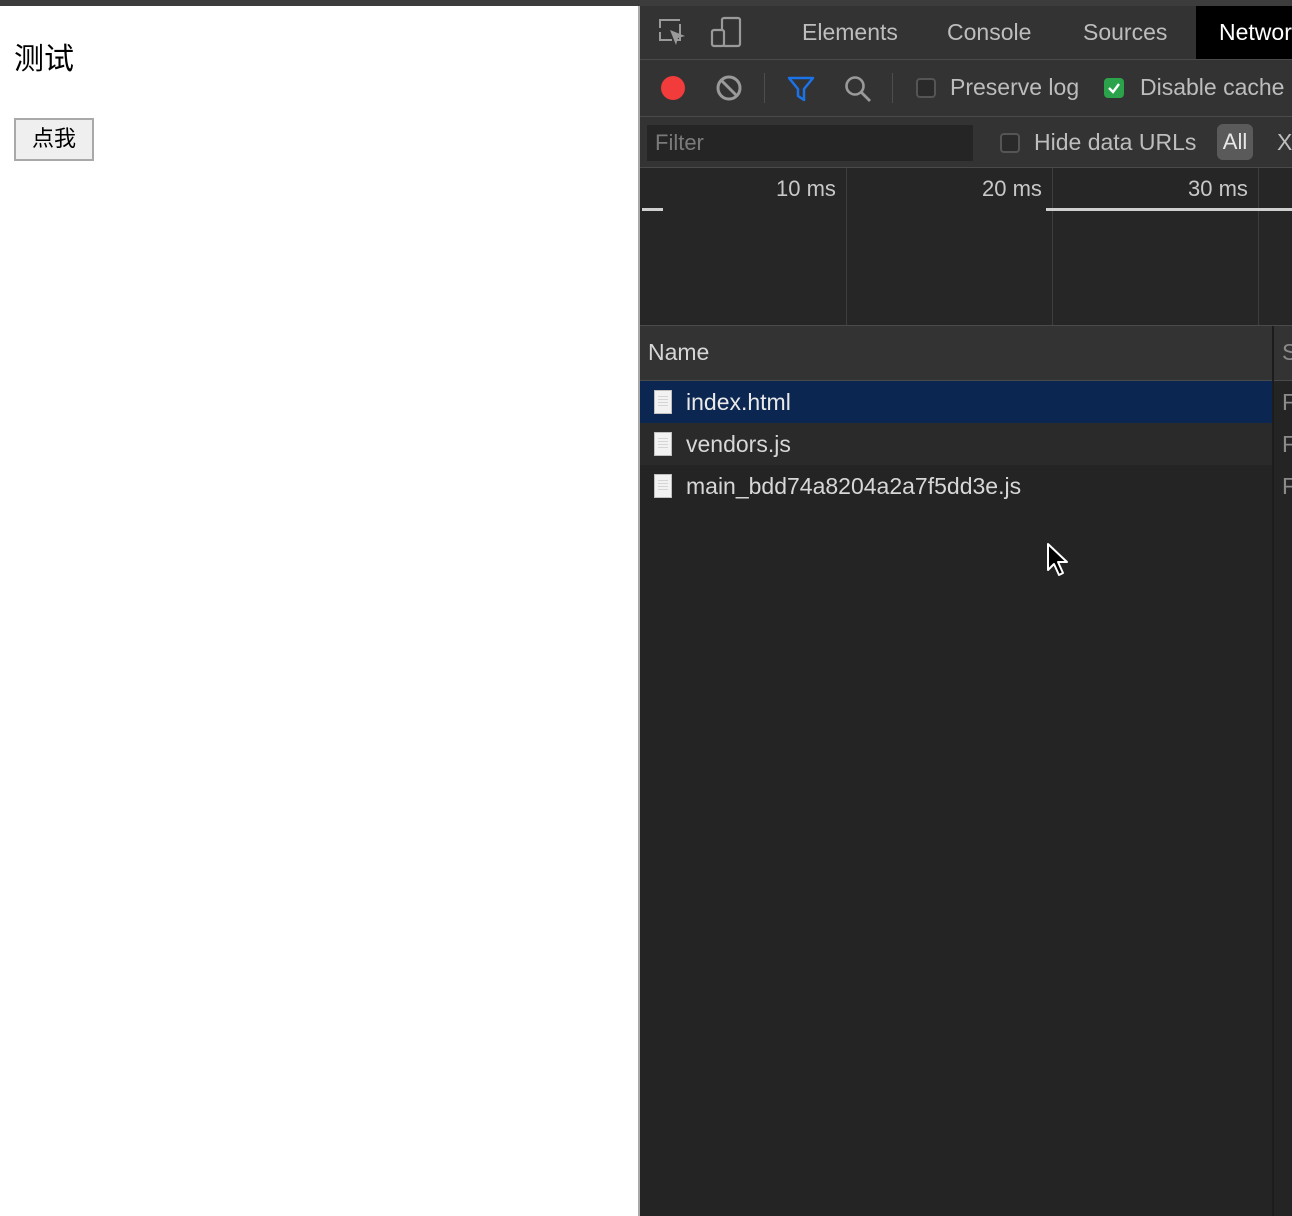  Describe the element at coordinates (1287, 352) in the screenshot. I see `status-column-header: S` at that location.